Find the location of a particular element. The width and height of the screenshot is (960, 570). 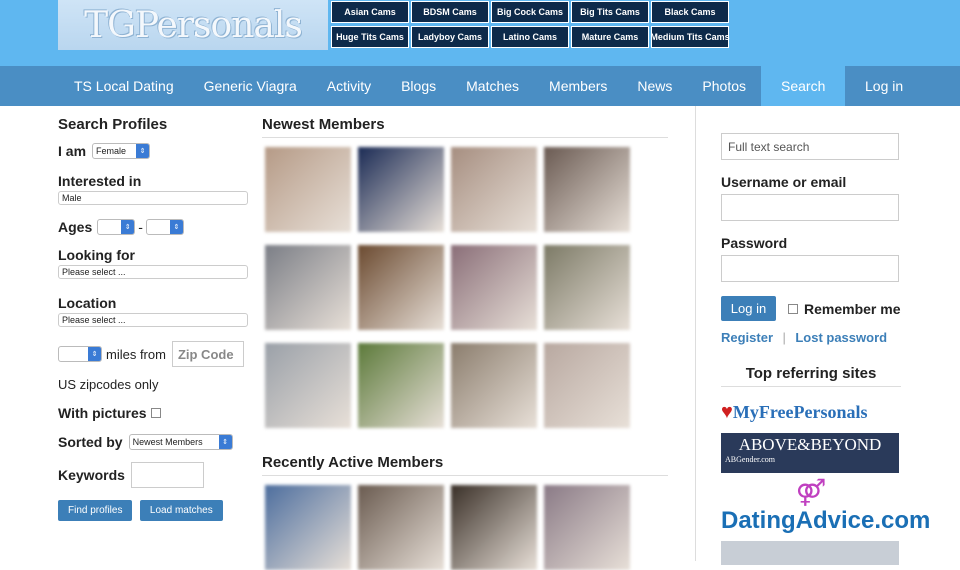

cam-button: Huge Tits Cams is located at coordinates (370, 37).